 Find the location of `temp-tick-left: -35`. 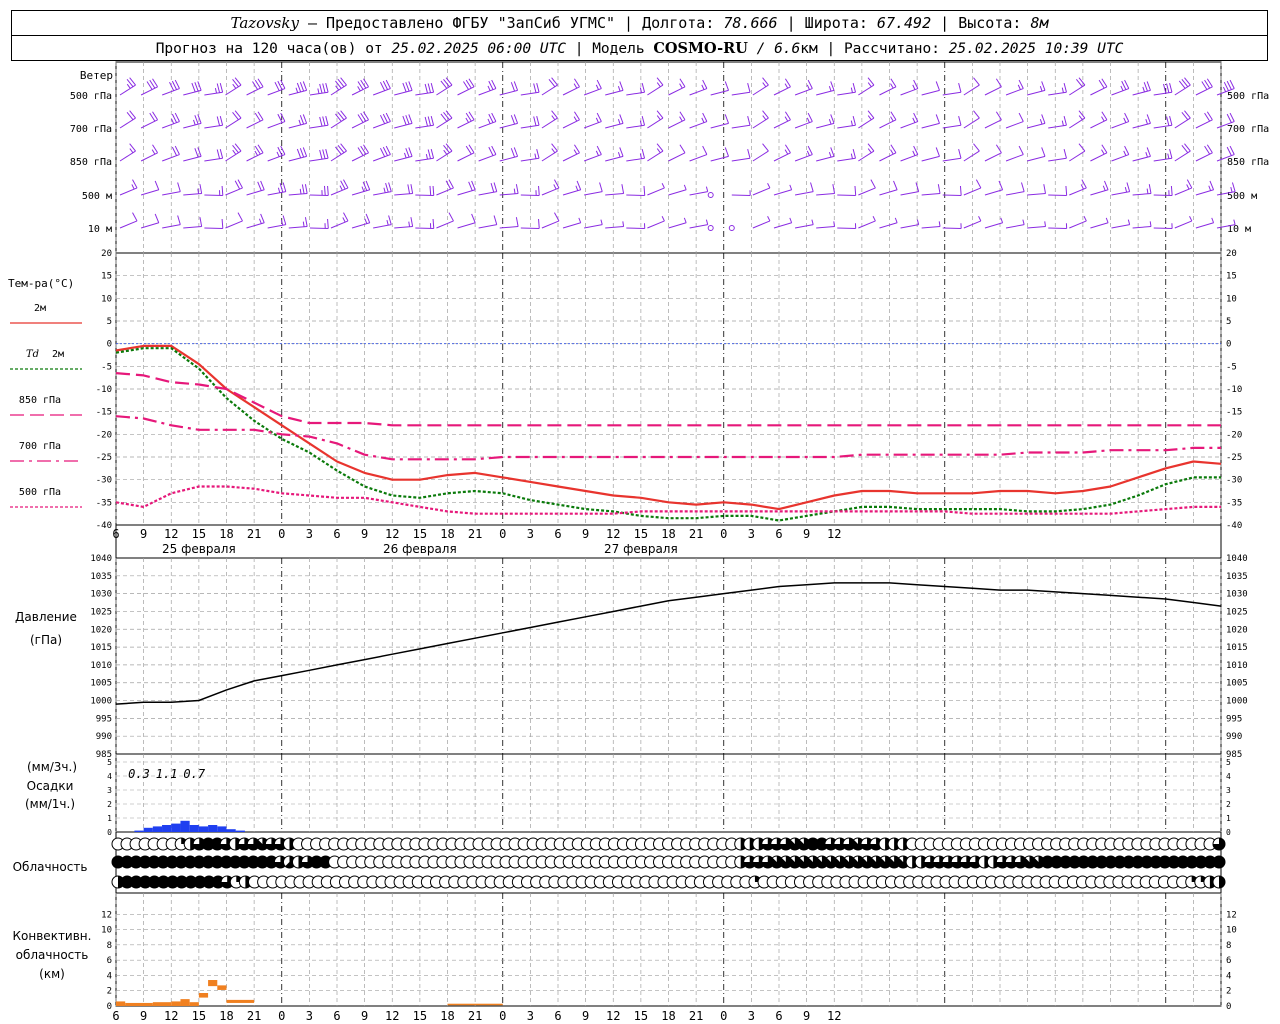

temp-tick-left: -35 is located at coordinates (104, 503).